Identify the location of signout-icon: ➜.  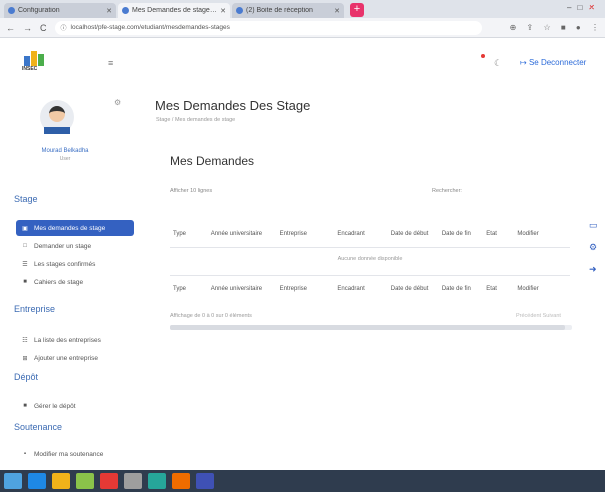
(593, 269).